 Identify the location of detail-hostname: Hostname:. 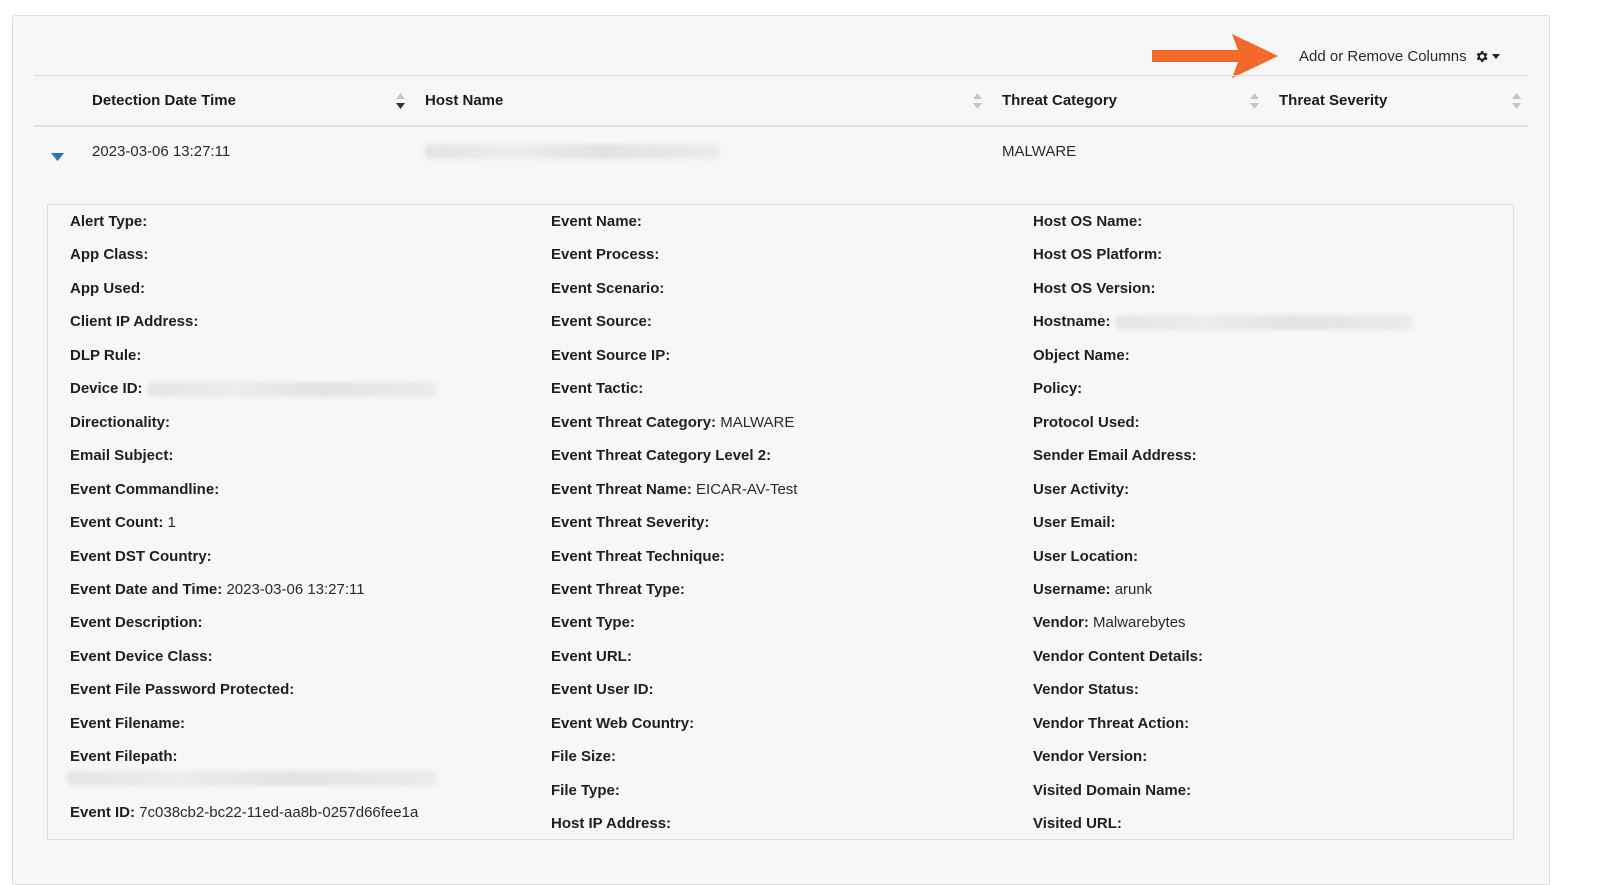
(1072, 321).